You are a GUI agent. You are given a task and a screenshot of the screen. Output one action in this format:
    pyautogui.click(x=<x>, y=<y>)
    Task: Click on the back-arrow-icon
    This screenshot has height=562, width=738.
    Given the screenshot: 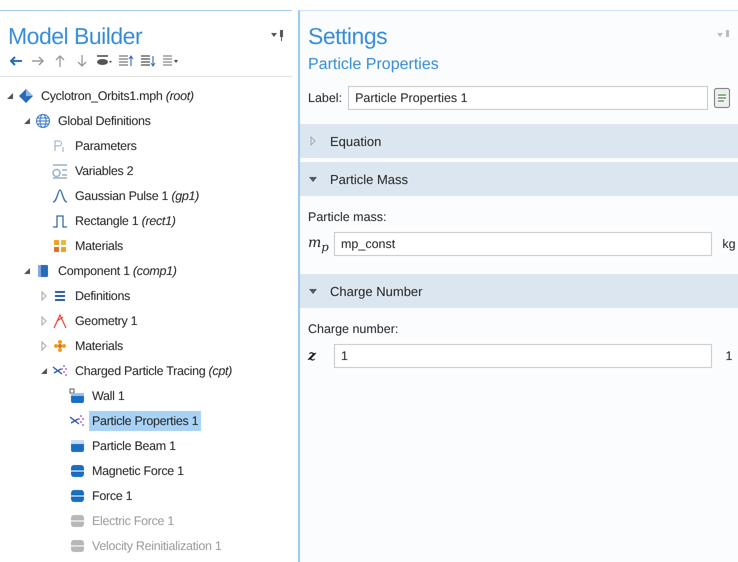 What is the action you would take?
    pyautogui.click(x=16, y=61)
    